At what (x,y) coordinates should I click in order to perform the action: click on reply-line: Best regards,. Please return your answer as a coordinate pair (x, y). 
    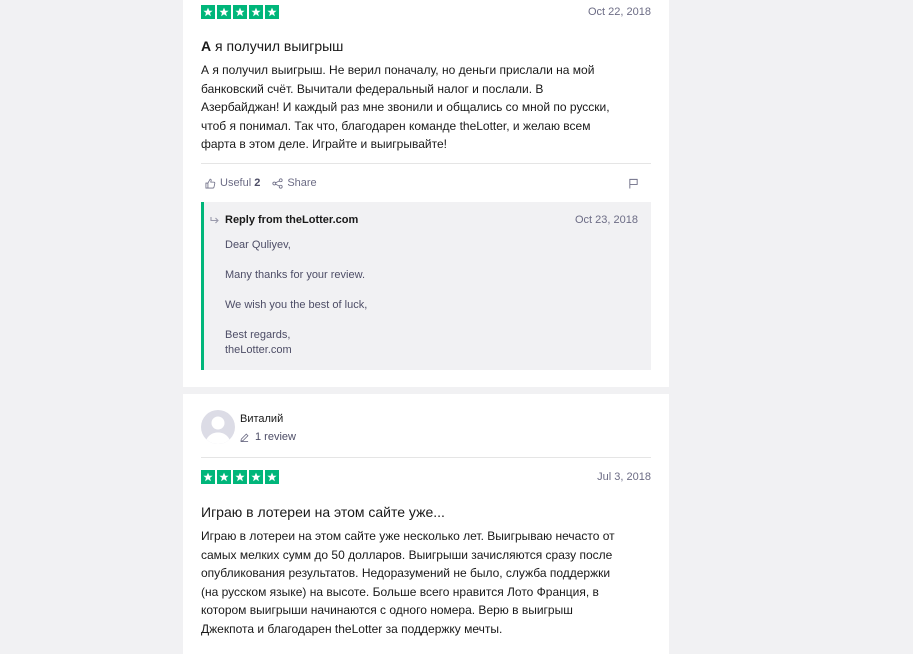
    Looking at the image, I should click on (258, 335).